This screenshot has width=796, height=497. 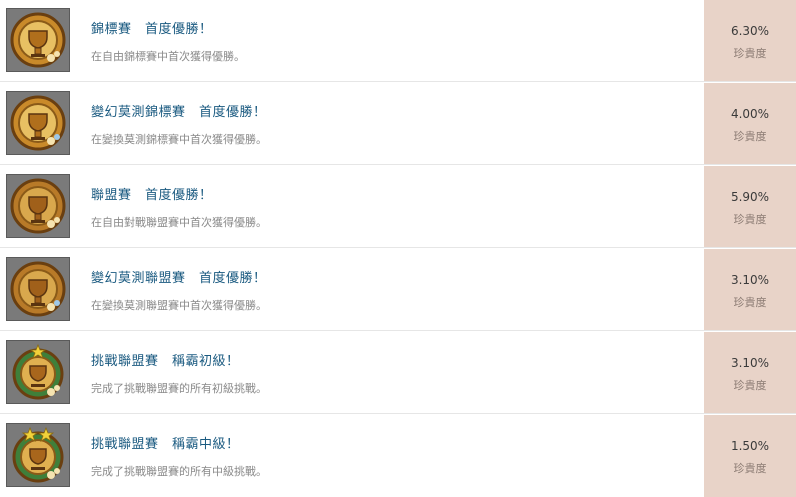 I want to click on rarity-percent: 1.50%, so click(x=750, y=446).